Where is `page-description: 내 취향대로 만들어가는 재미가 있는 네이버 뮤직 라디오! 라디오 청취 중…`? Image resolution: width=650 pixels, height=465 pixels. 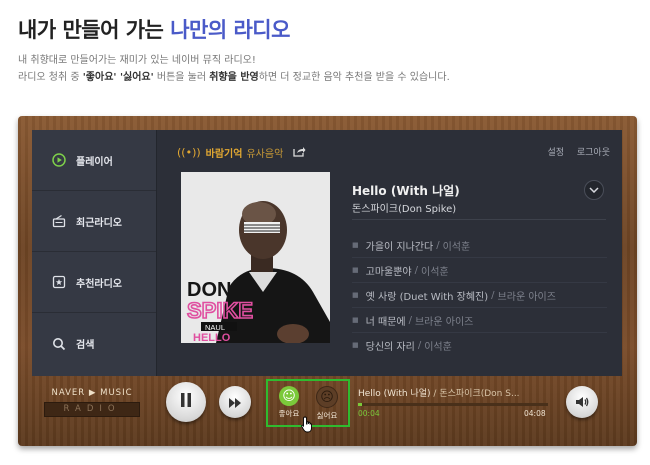 page-description: 내 취향대로 만들어가는 재미가 있는 네이버 뮤직 라디오! 라디오 청취 중… is located at coordinates (234, 69).